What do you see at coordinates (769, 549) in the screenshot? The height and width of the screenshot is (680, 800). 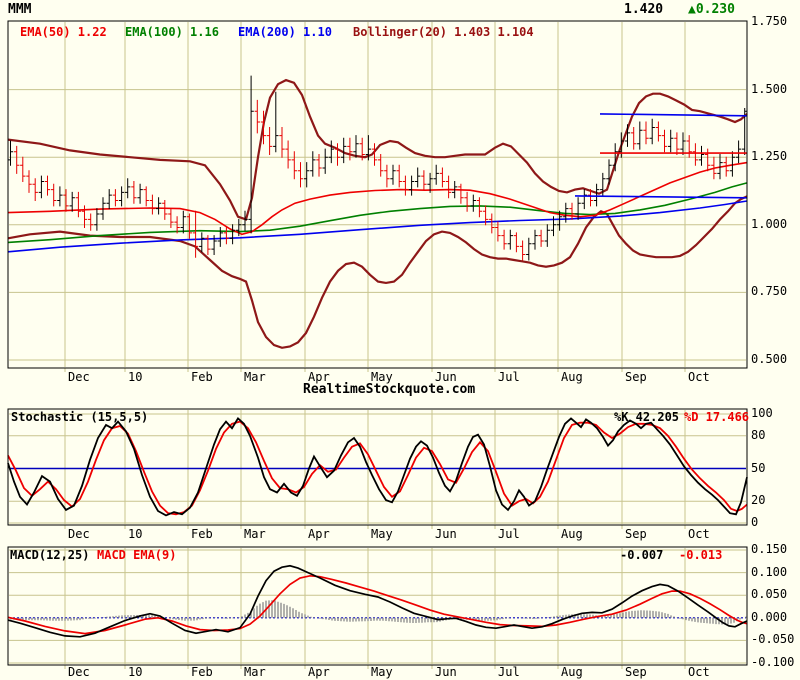 I see `macd-ytick-0.150: 0.150` at bounding box center [769, 549].